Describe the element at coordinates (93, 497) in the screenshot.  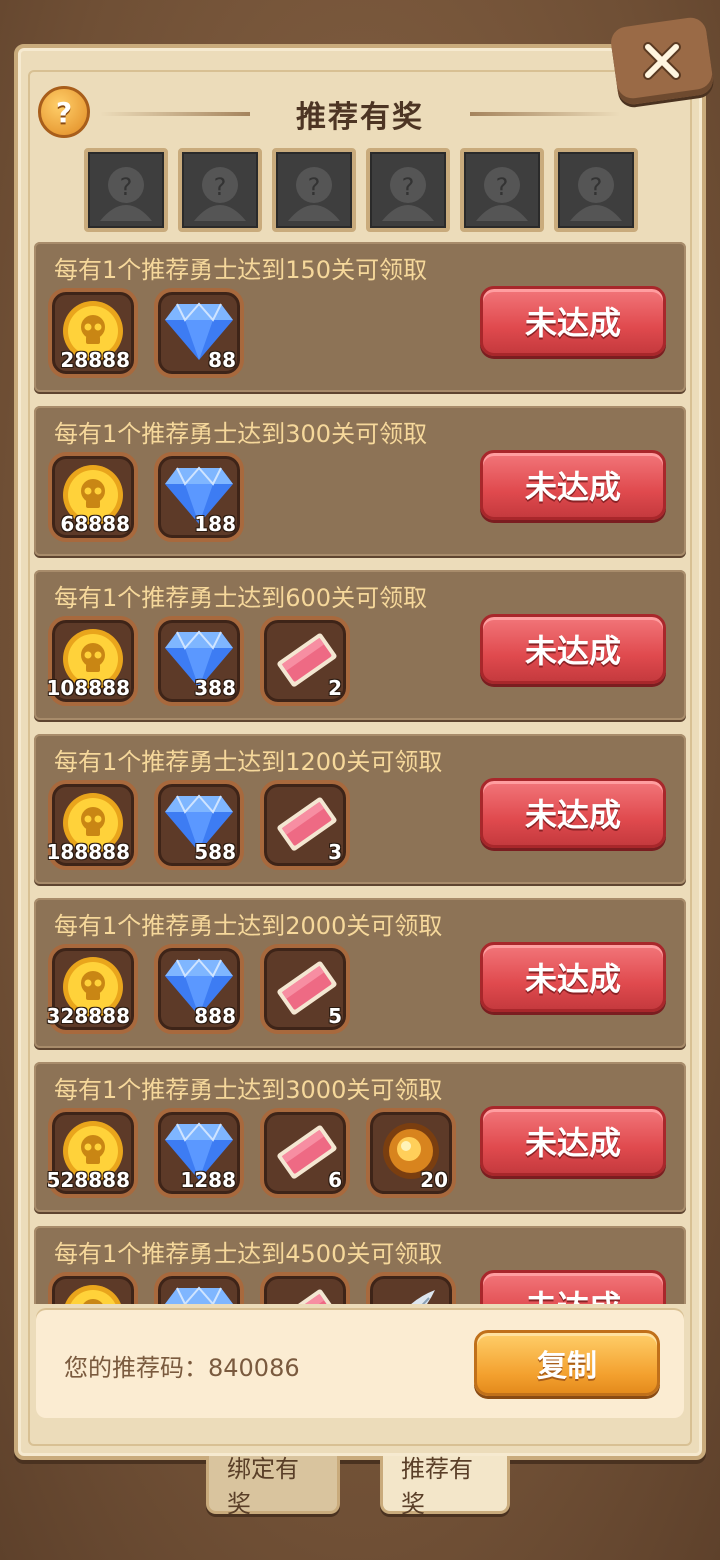
I see `reward-item: 68888` at that location.